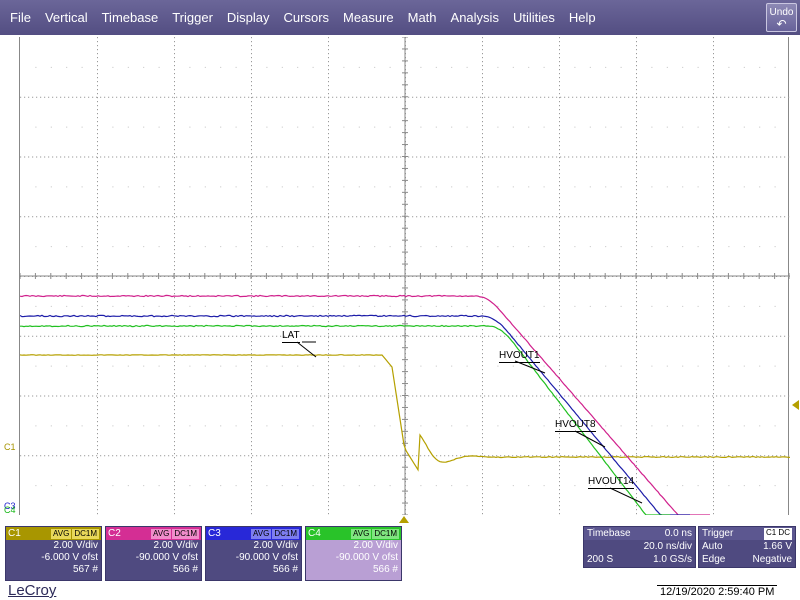 This screenshot has height=600, width=800. Describe the element at coordinates (718, 533) in the screenshot. I see `trigger-label: Trigger` at that location.